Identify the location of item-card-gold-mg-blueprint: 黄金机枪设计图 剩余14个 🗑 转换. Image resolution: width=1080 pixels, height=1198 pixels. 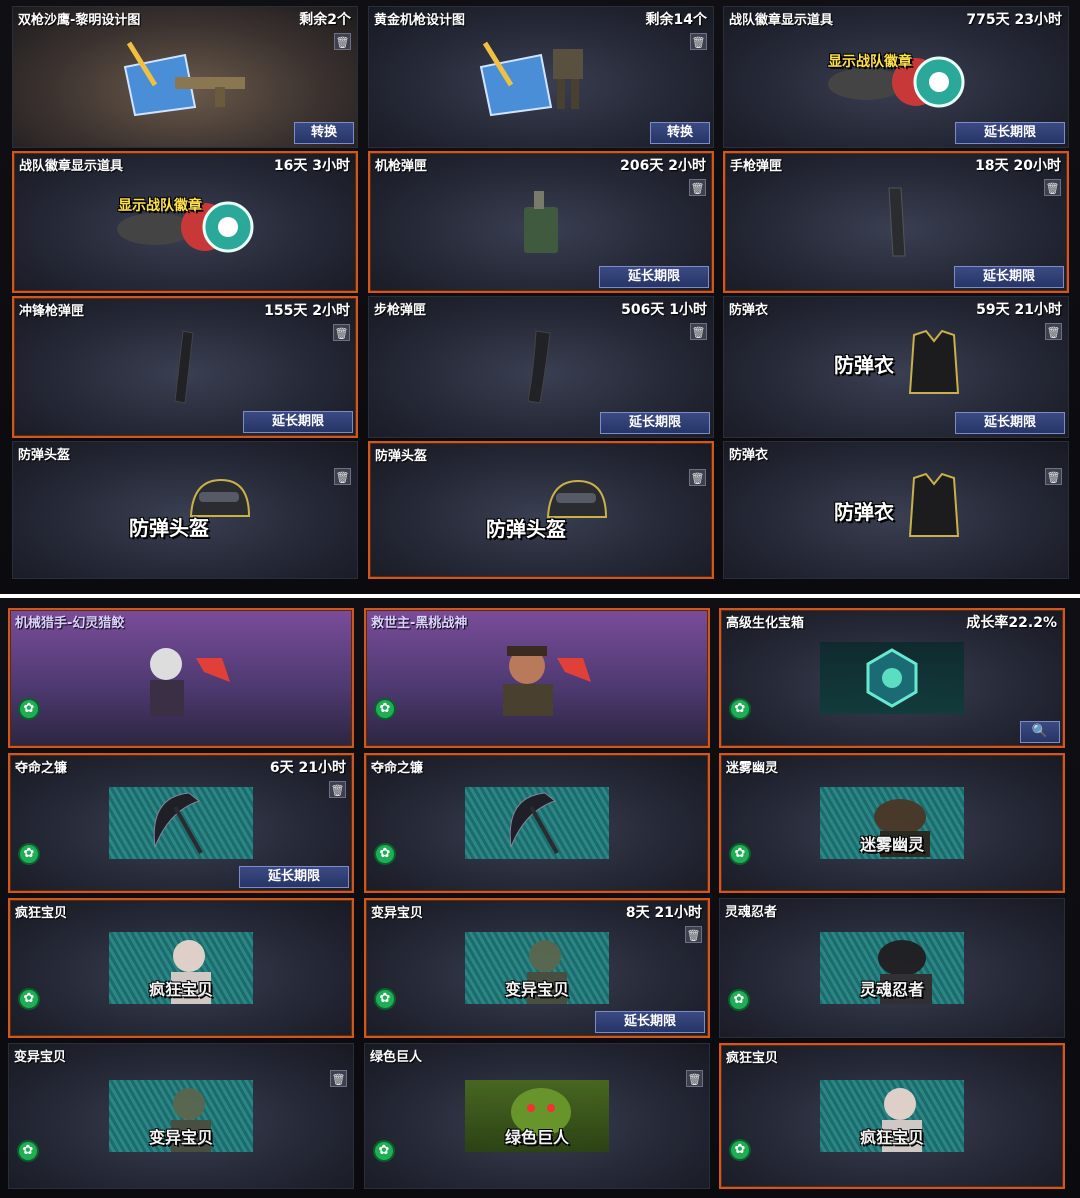
(541, 77).